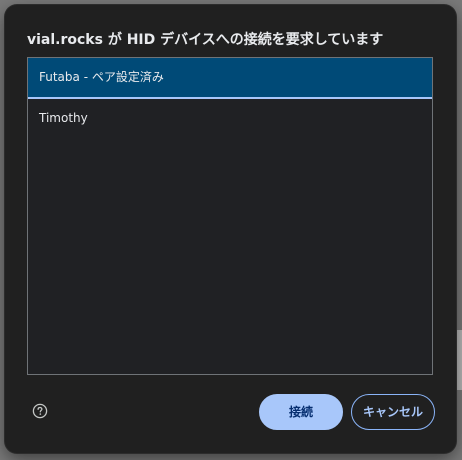 Image resolution: width=462 pixels, height=460 pixels. Describe the element at coordinates (393, 412) in the screenshot. I see `cancel-button: キャンセル` at that location.